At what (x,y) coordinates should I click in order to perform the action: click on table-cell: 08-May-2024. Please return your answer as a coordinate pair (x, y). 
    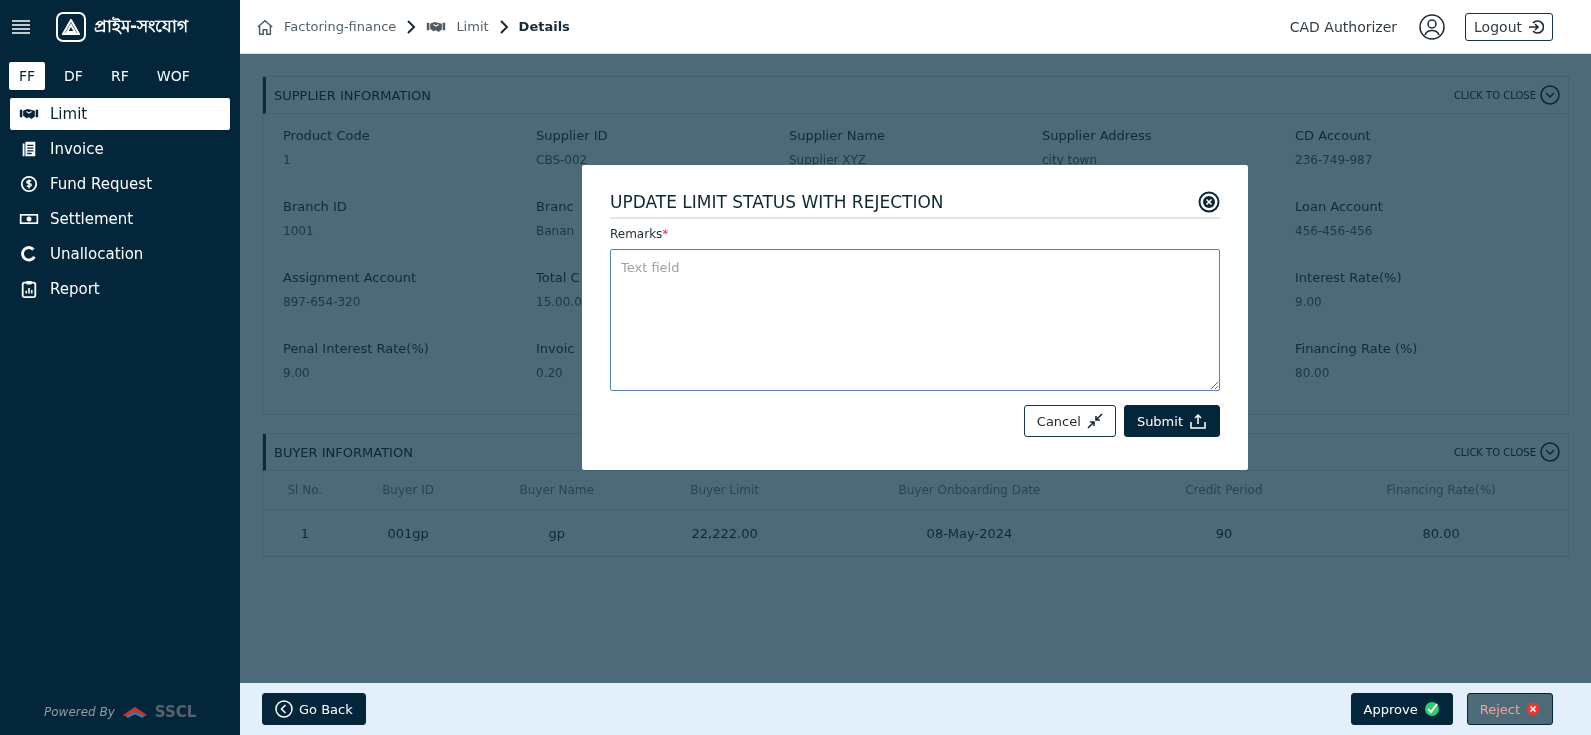
    Looking at the image, I should click on (969, 532).